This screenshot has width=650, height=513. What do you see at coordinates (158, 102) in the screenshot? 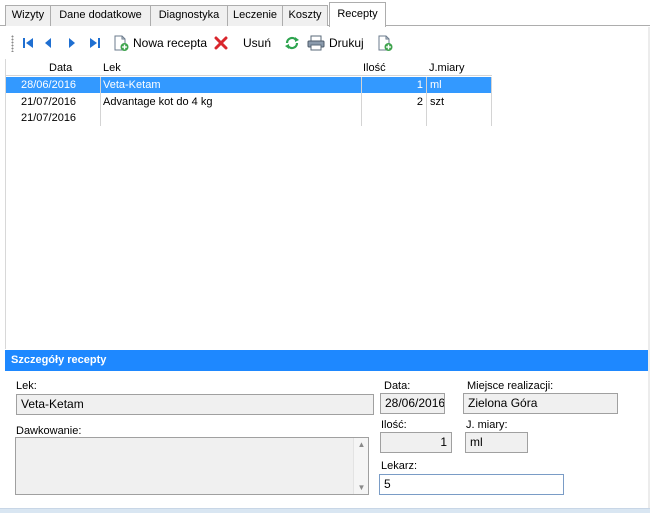
I see `row-drug: Advantage kot do 4 kg` at bounding box center [158, 102].